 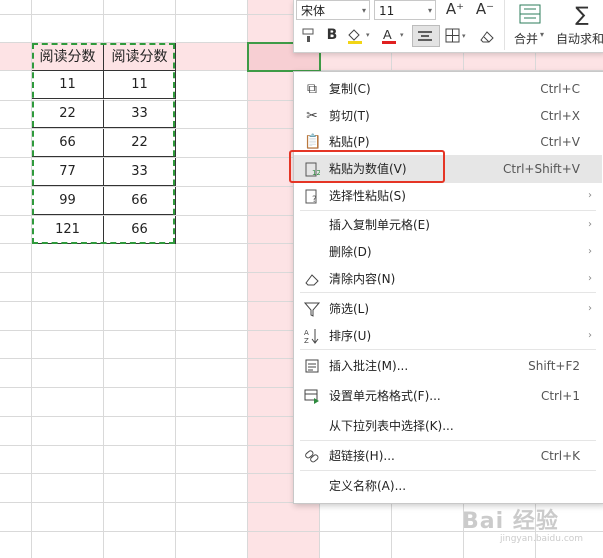 What do you see at coordinates (542, 539) in the screenshot?
I see `watermark-url: jingyan.baidu.com` at bounding box center [542, 539].